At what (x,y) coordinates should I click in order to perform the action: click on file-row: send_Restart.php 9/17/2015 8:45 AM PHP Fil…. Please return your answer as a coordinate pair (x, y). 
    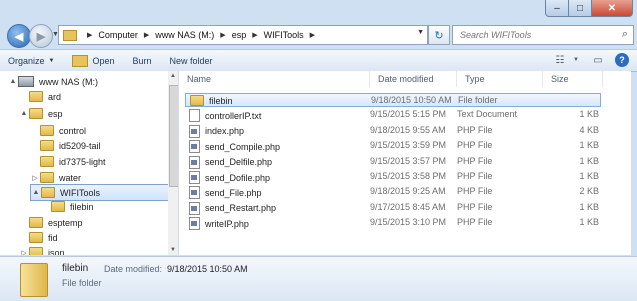
    Looking at the image, I should click on (393, 208).